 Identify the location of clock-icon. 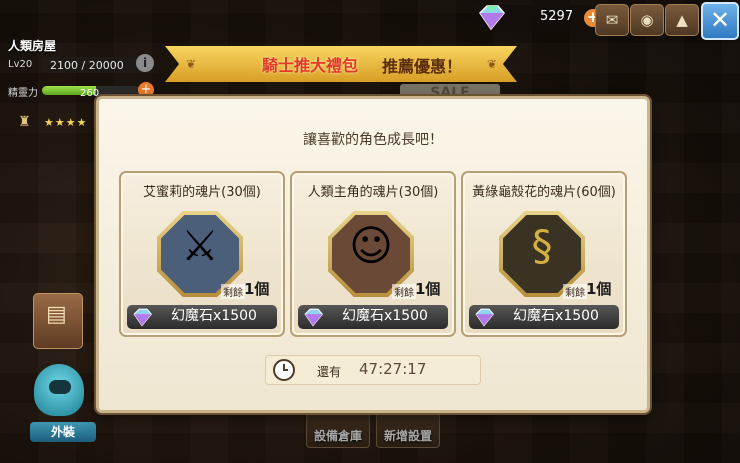
(284, 370).